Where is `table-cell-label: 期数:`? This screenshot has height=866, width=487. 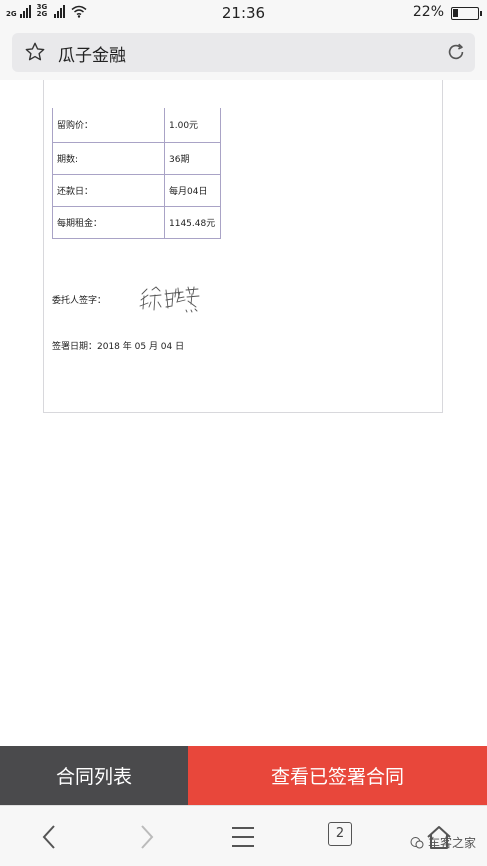
table-cell-label: 期数: is located at coordinates (108, 158).